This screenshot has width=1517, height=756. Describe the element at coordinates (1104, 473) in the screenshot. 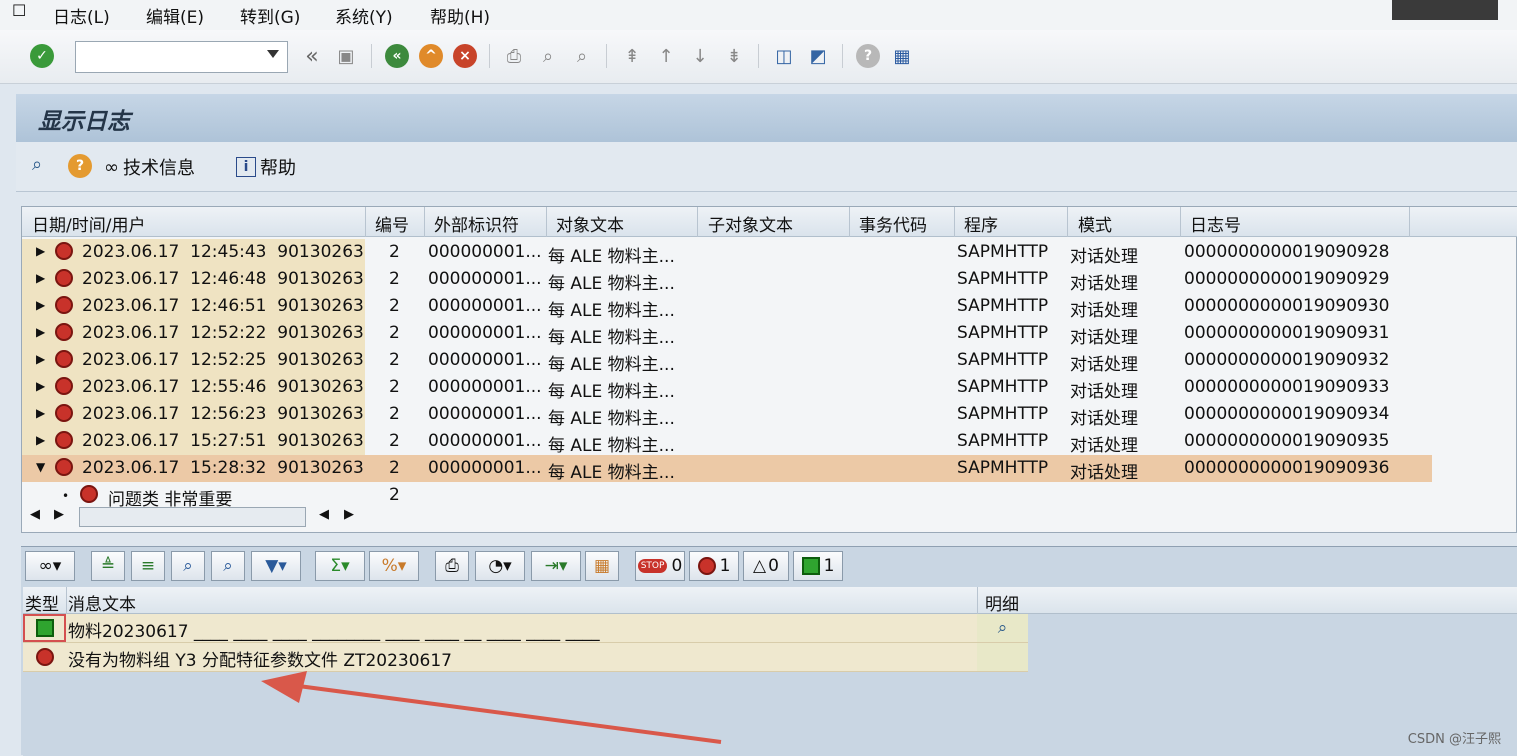

I see `cell-mode: 对话处理` at that location.